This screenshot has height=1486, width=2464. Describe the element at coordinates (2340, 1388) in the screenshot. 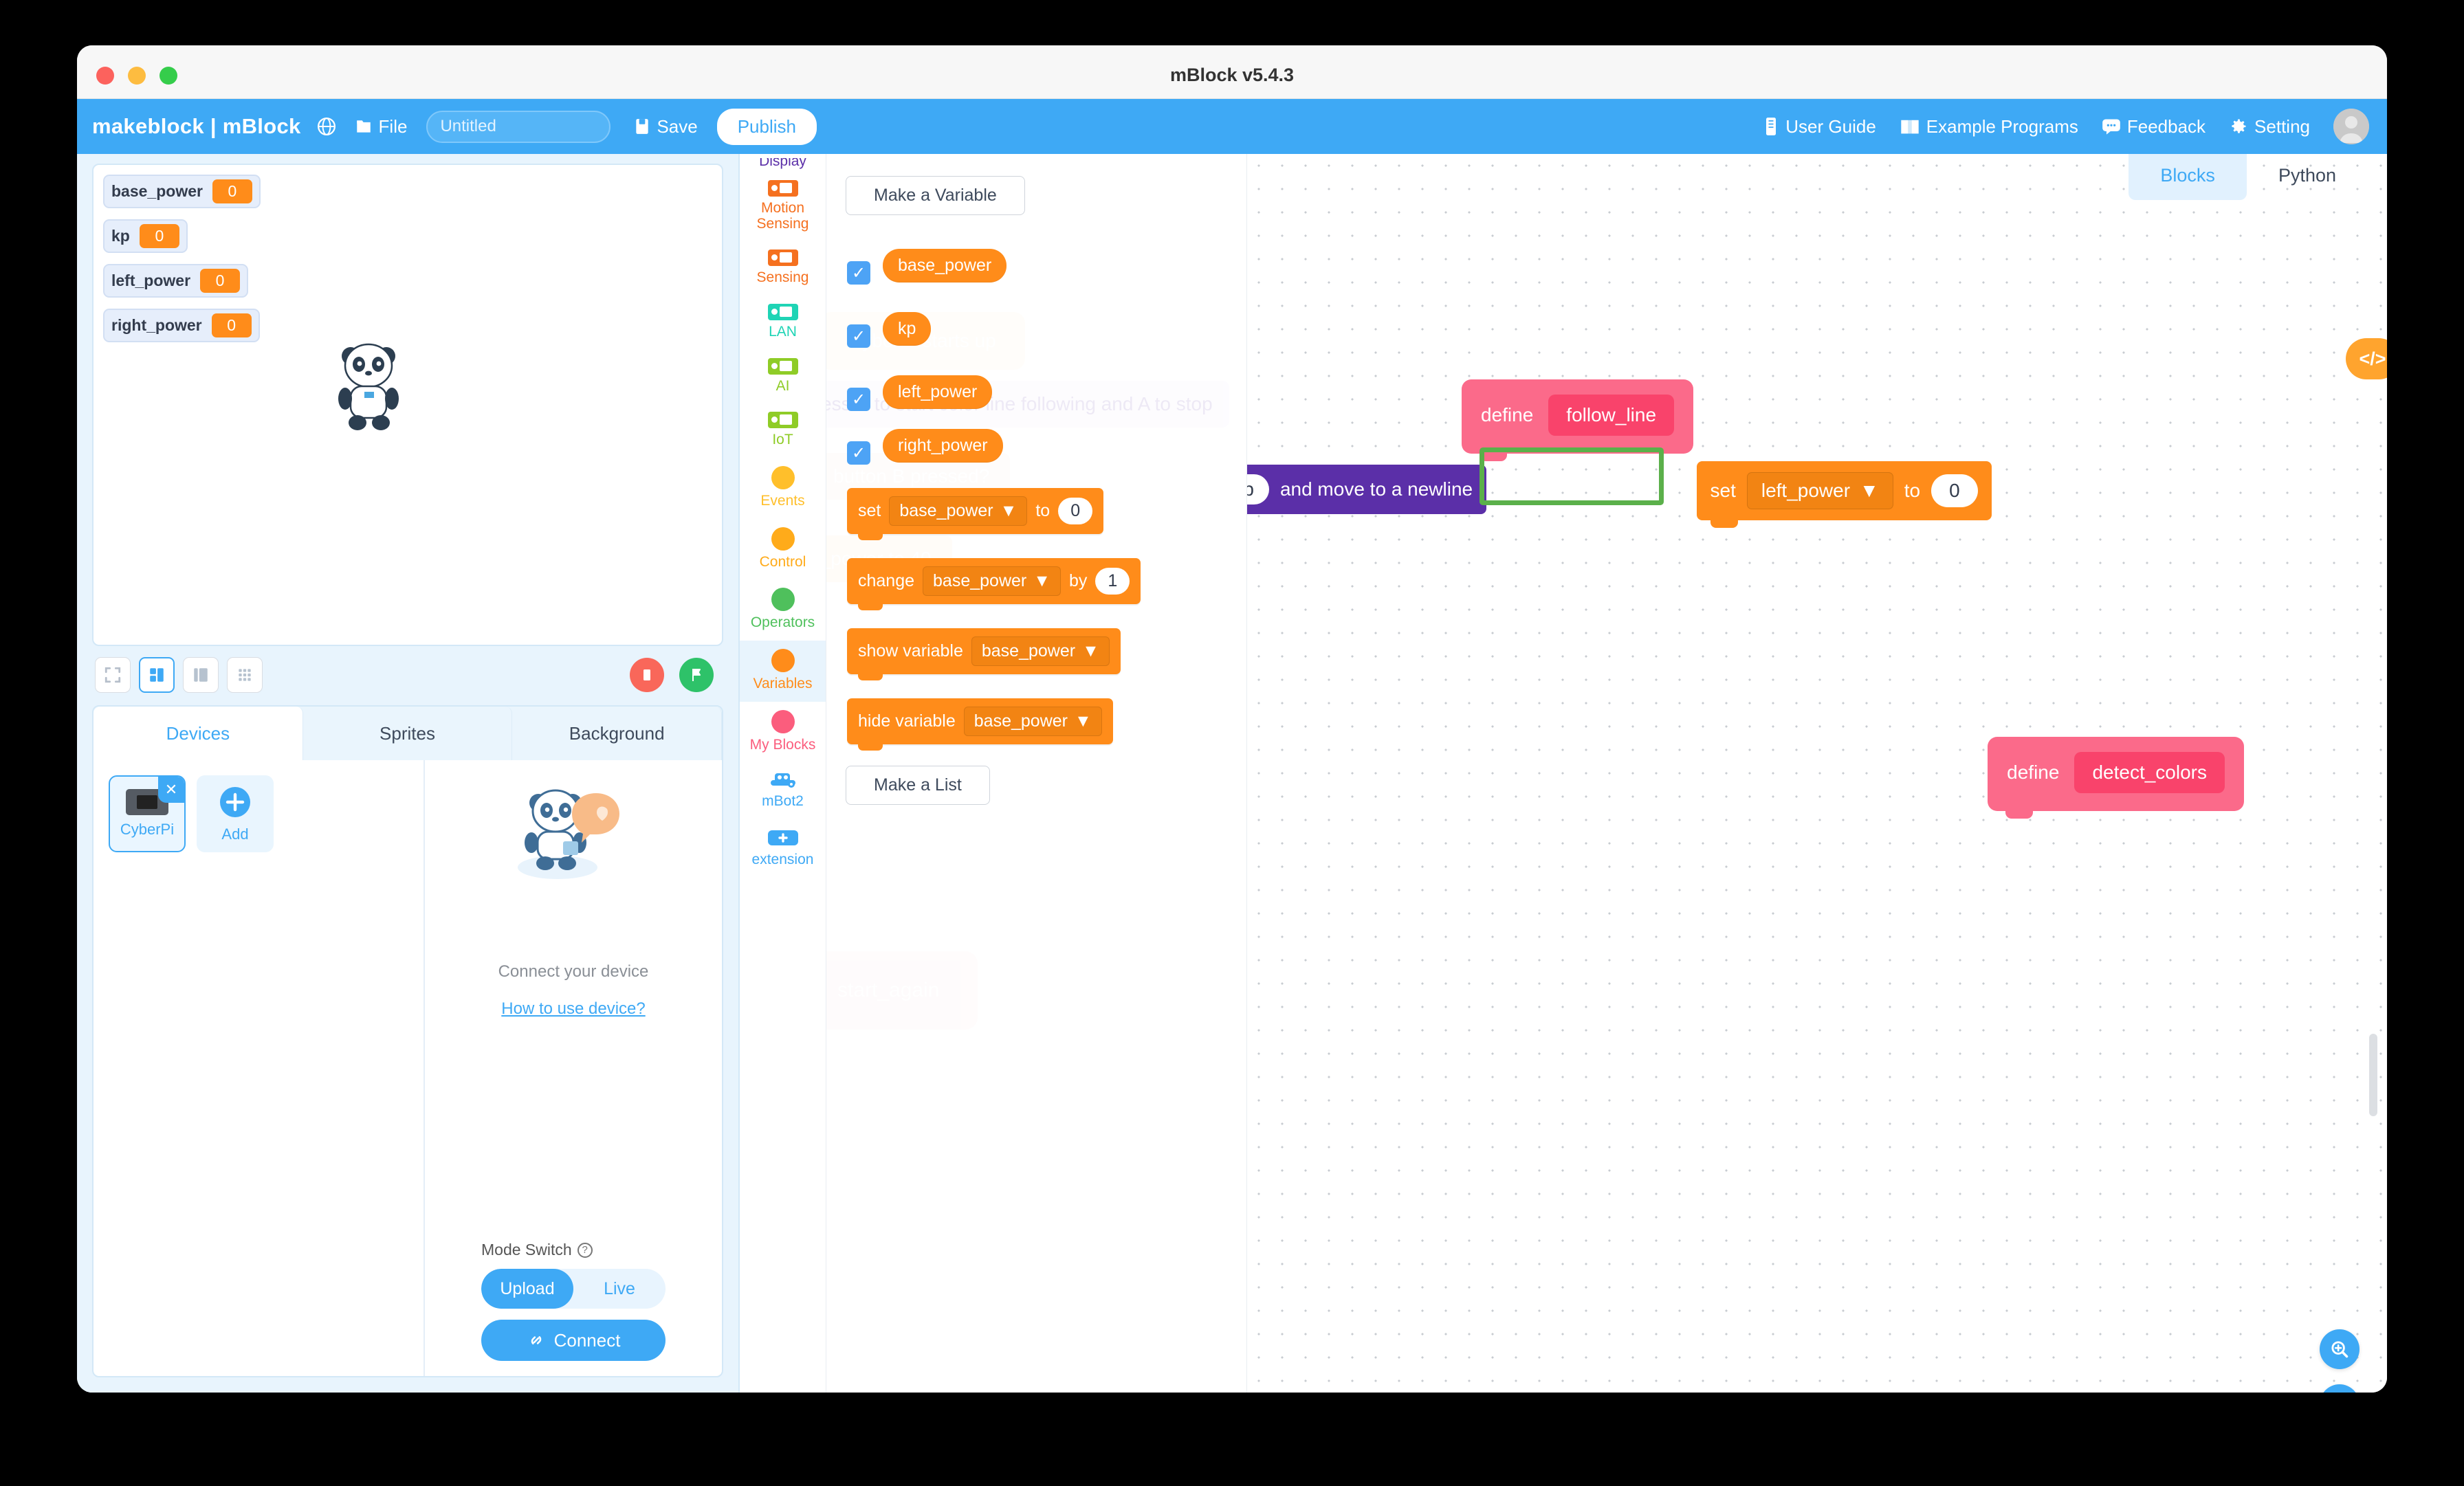

I see `zoom-out-button` at that location.